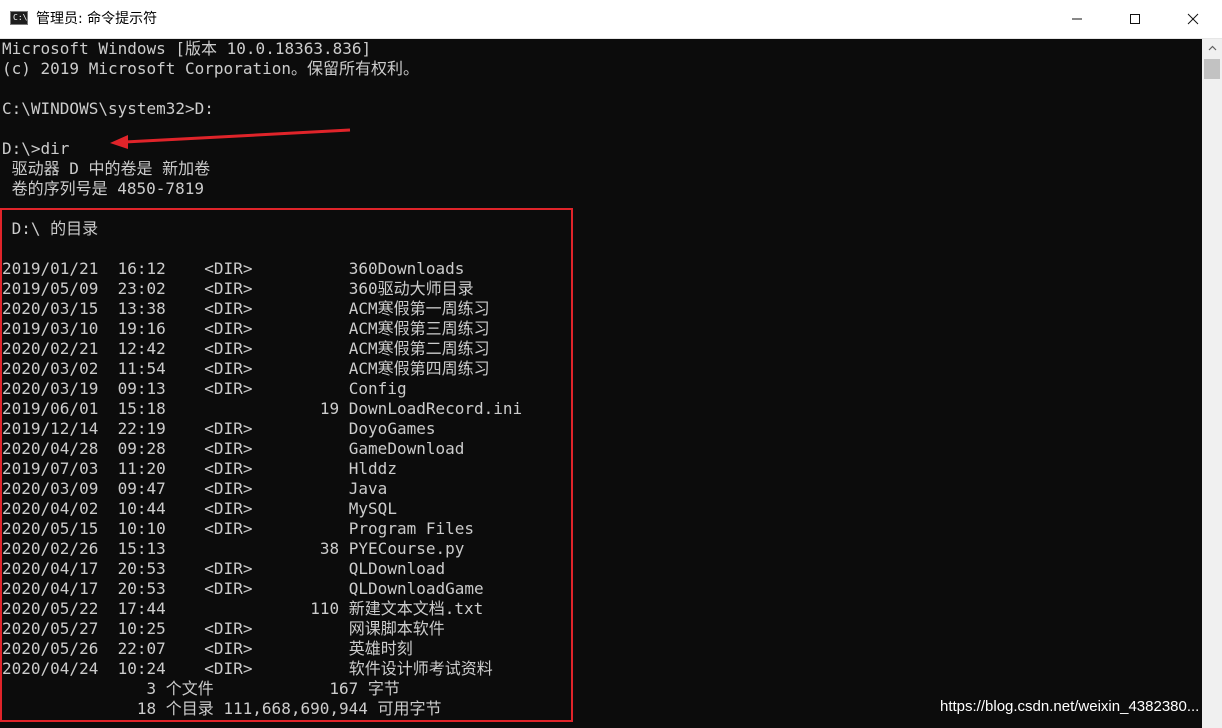 The width and height of the screenshot is (1222, 728). What do you see at coordinates (233, 448) in the screenshot?
I see `console-line: 2020/04/28 09:28 <DIR> GameDownload` at bounding box center [233, 448].